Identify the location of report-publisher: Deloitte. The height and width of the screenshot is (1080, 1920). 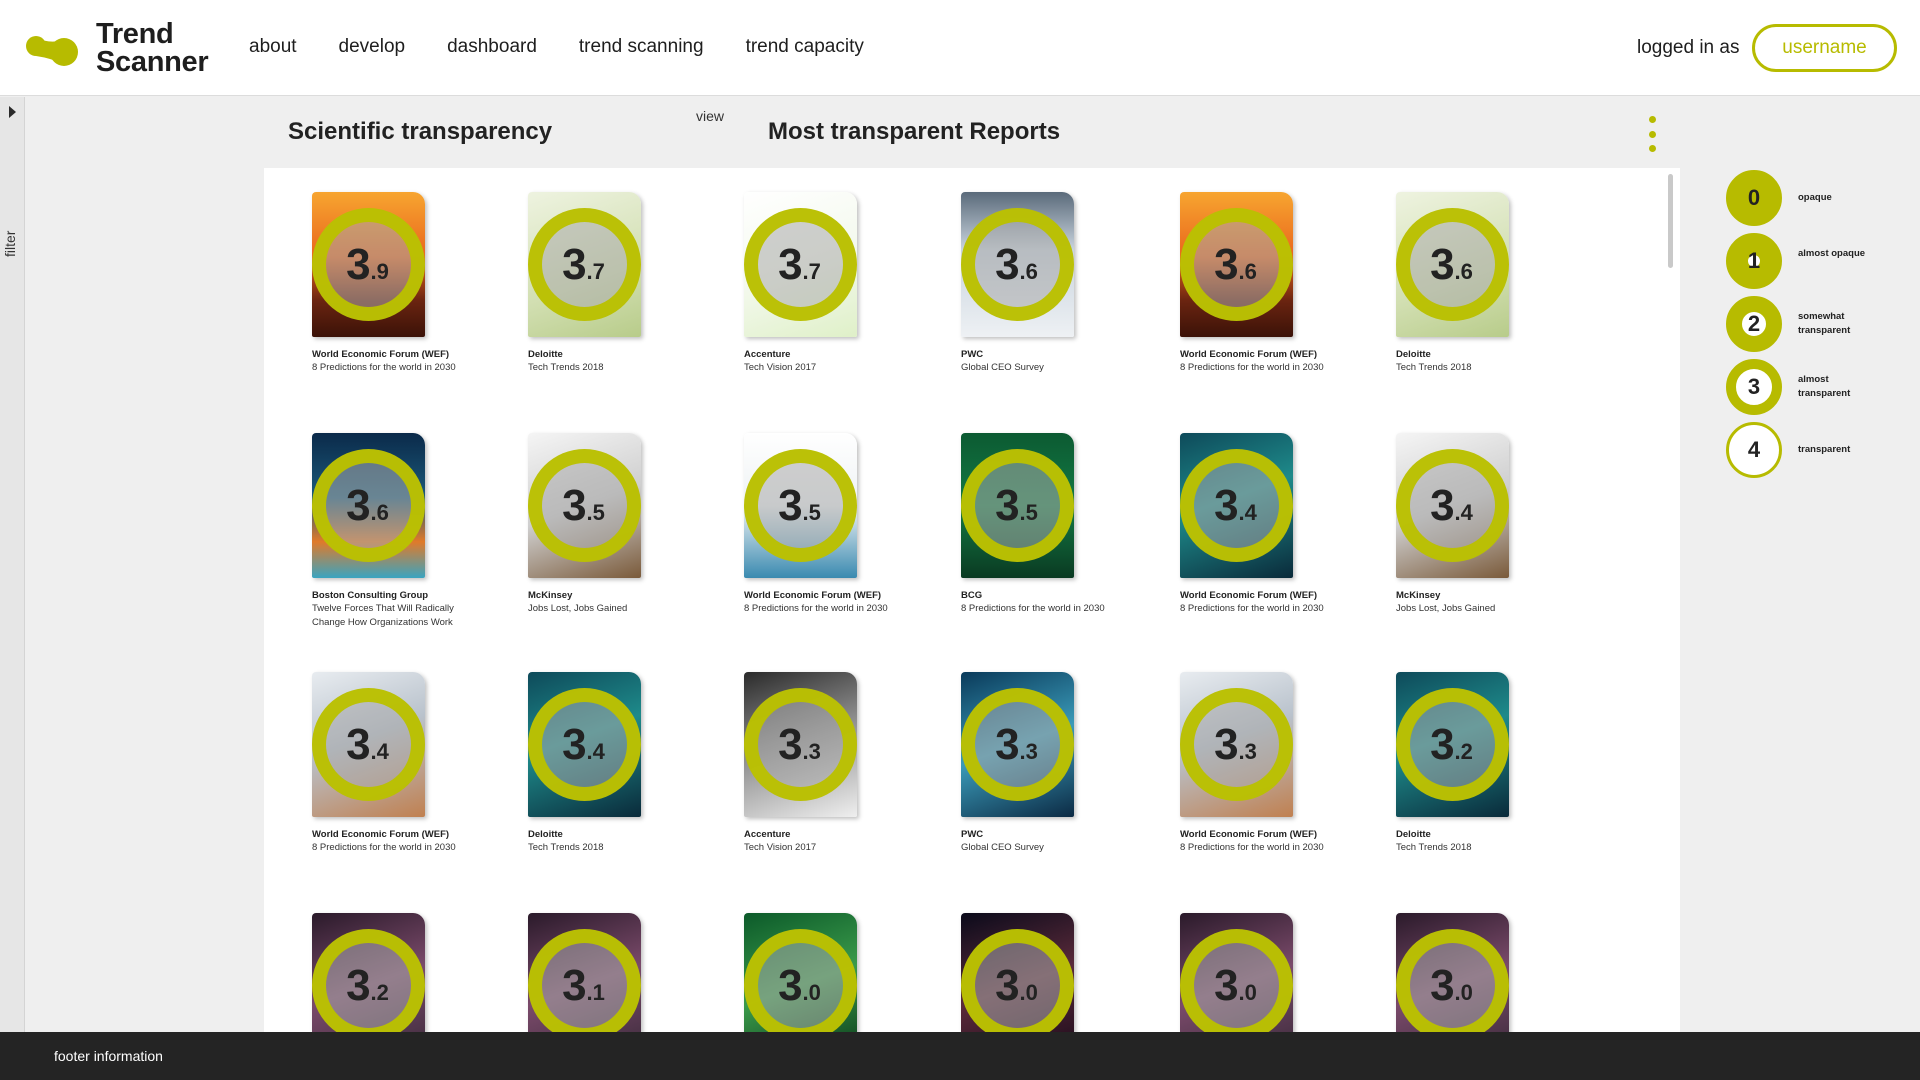
(545, 834).